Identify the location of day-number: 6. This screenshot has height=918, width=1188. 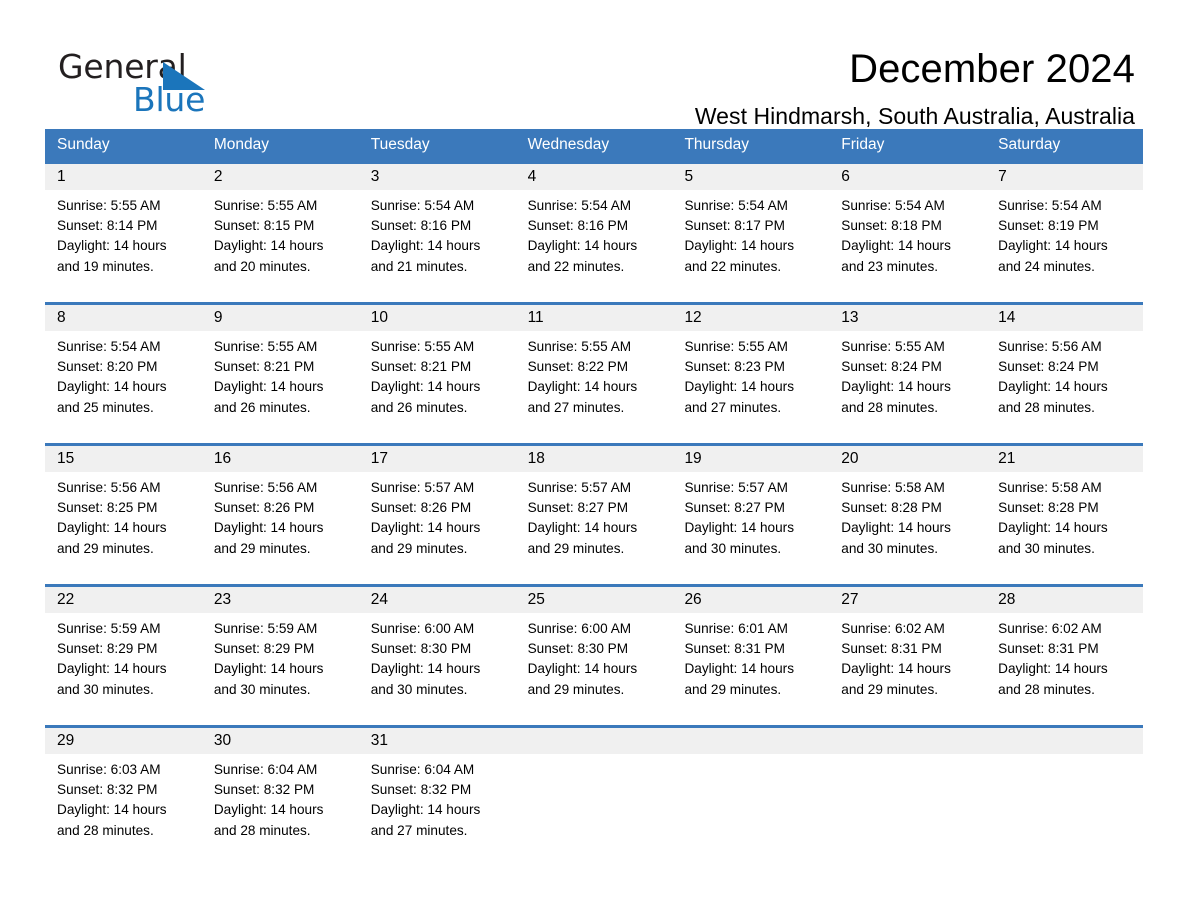
(907, 177).